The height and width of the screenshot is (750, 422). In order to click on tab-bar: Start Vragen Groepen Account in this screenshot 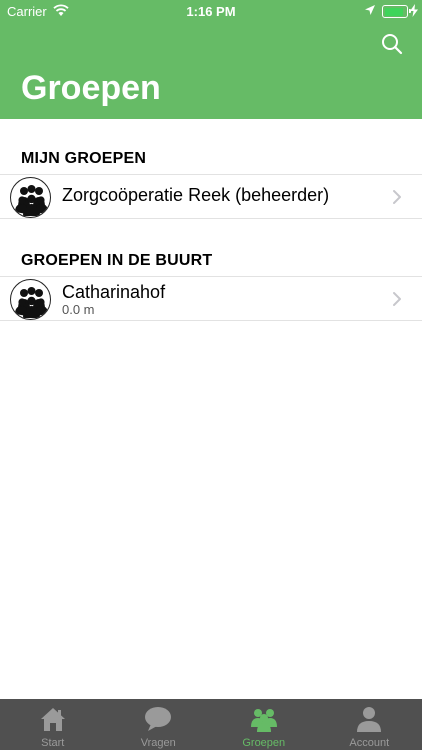, I will do `click(211, 724)`.